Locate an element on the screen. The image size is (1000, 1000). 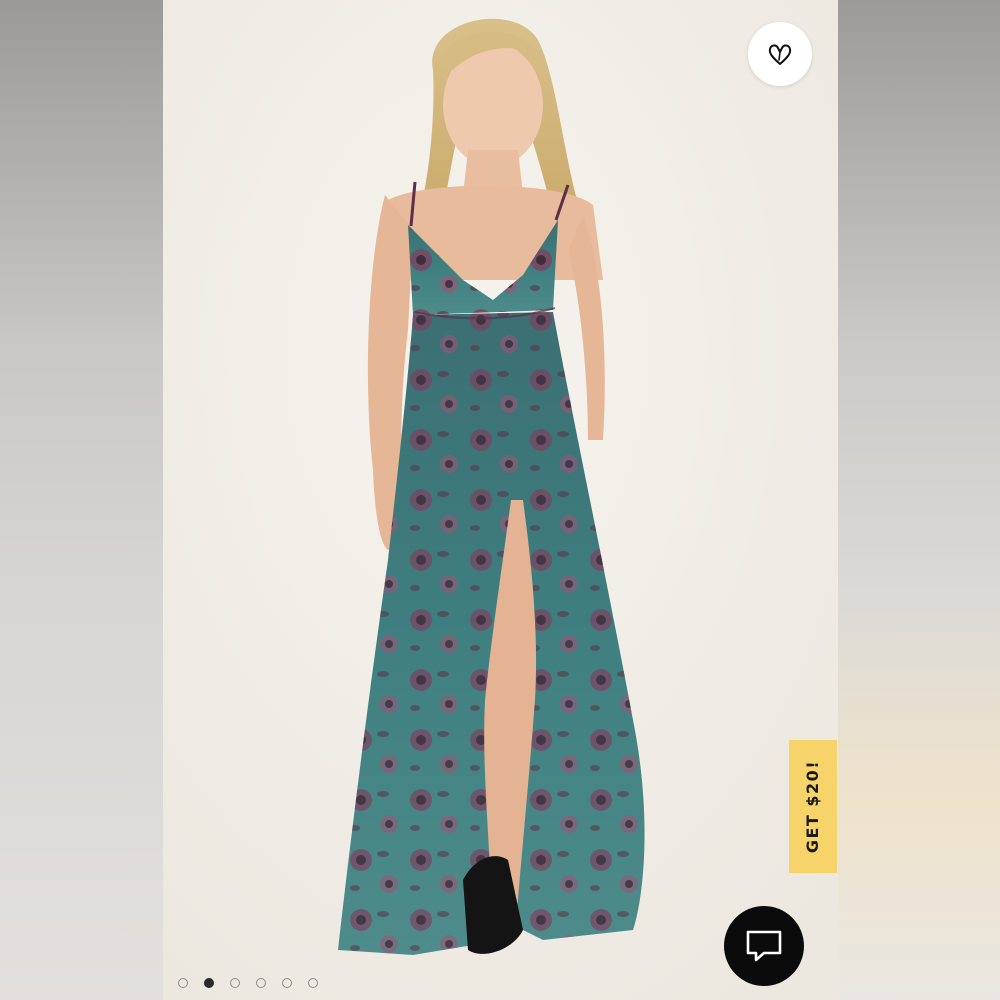
wishlist-button is located at coordinates (780, 54).